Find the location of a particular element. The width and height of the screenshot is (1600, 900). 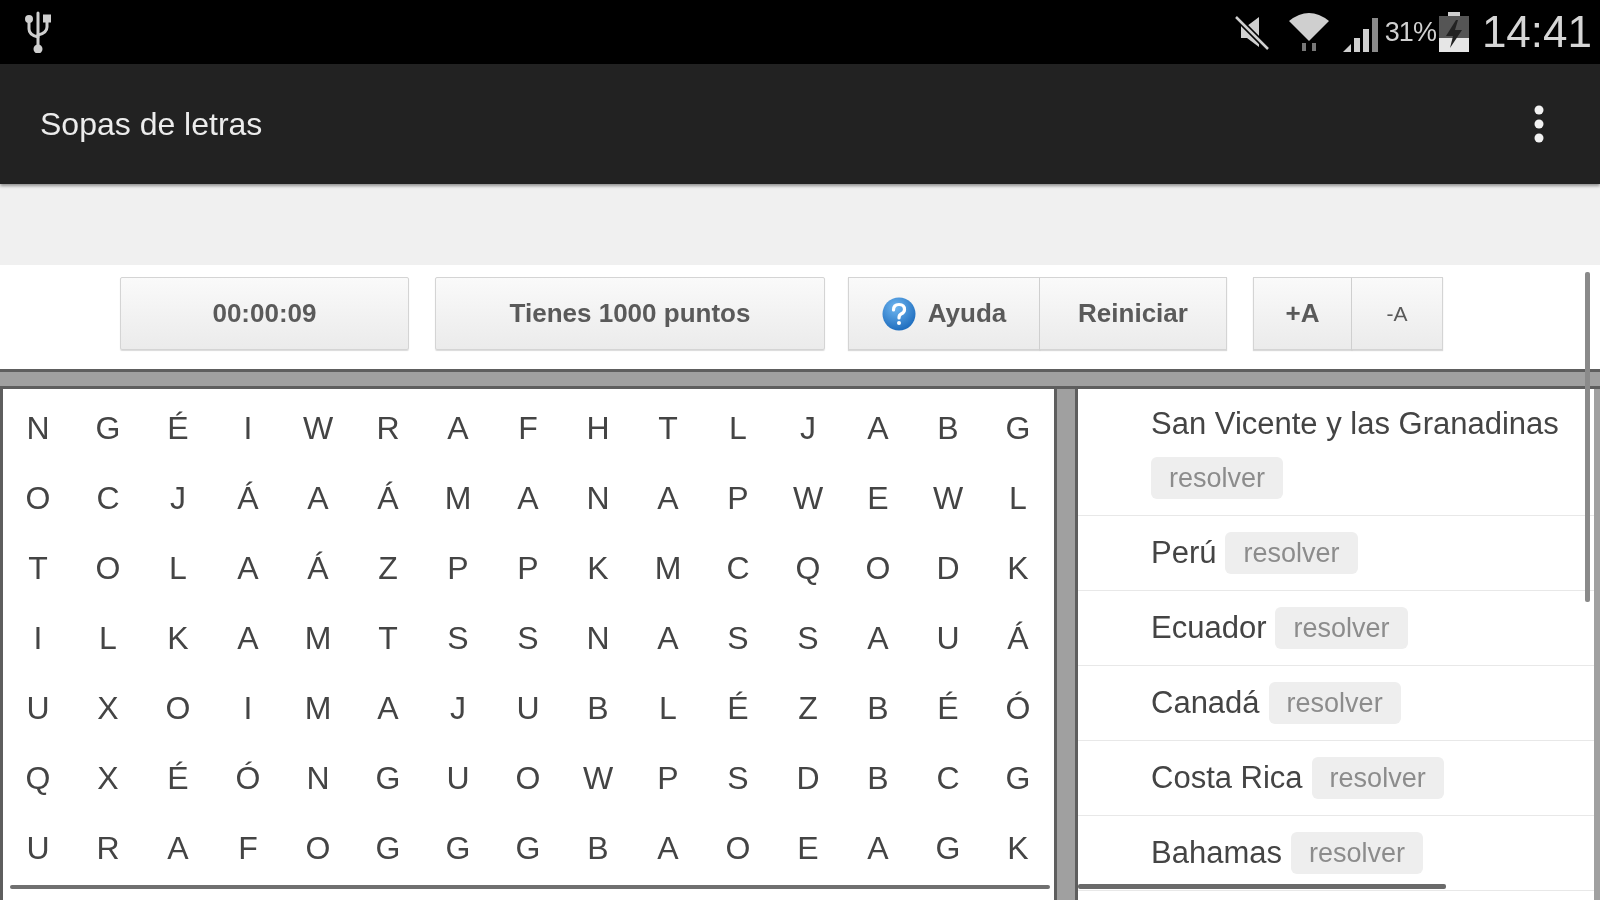

decrease-font-button: -A is located at coordinates (1397, 313).